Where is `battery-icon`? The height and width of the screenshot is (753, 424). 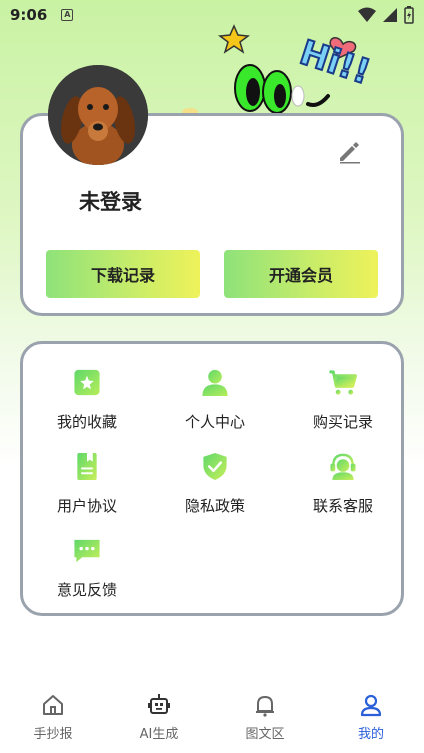 battery-icon is located at coordinates (409, 15).